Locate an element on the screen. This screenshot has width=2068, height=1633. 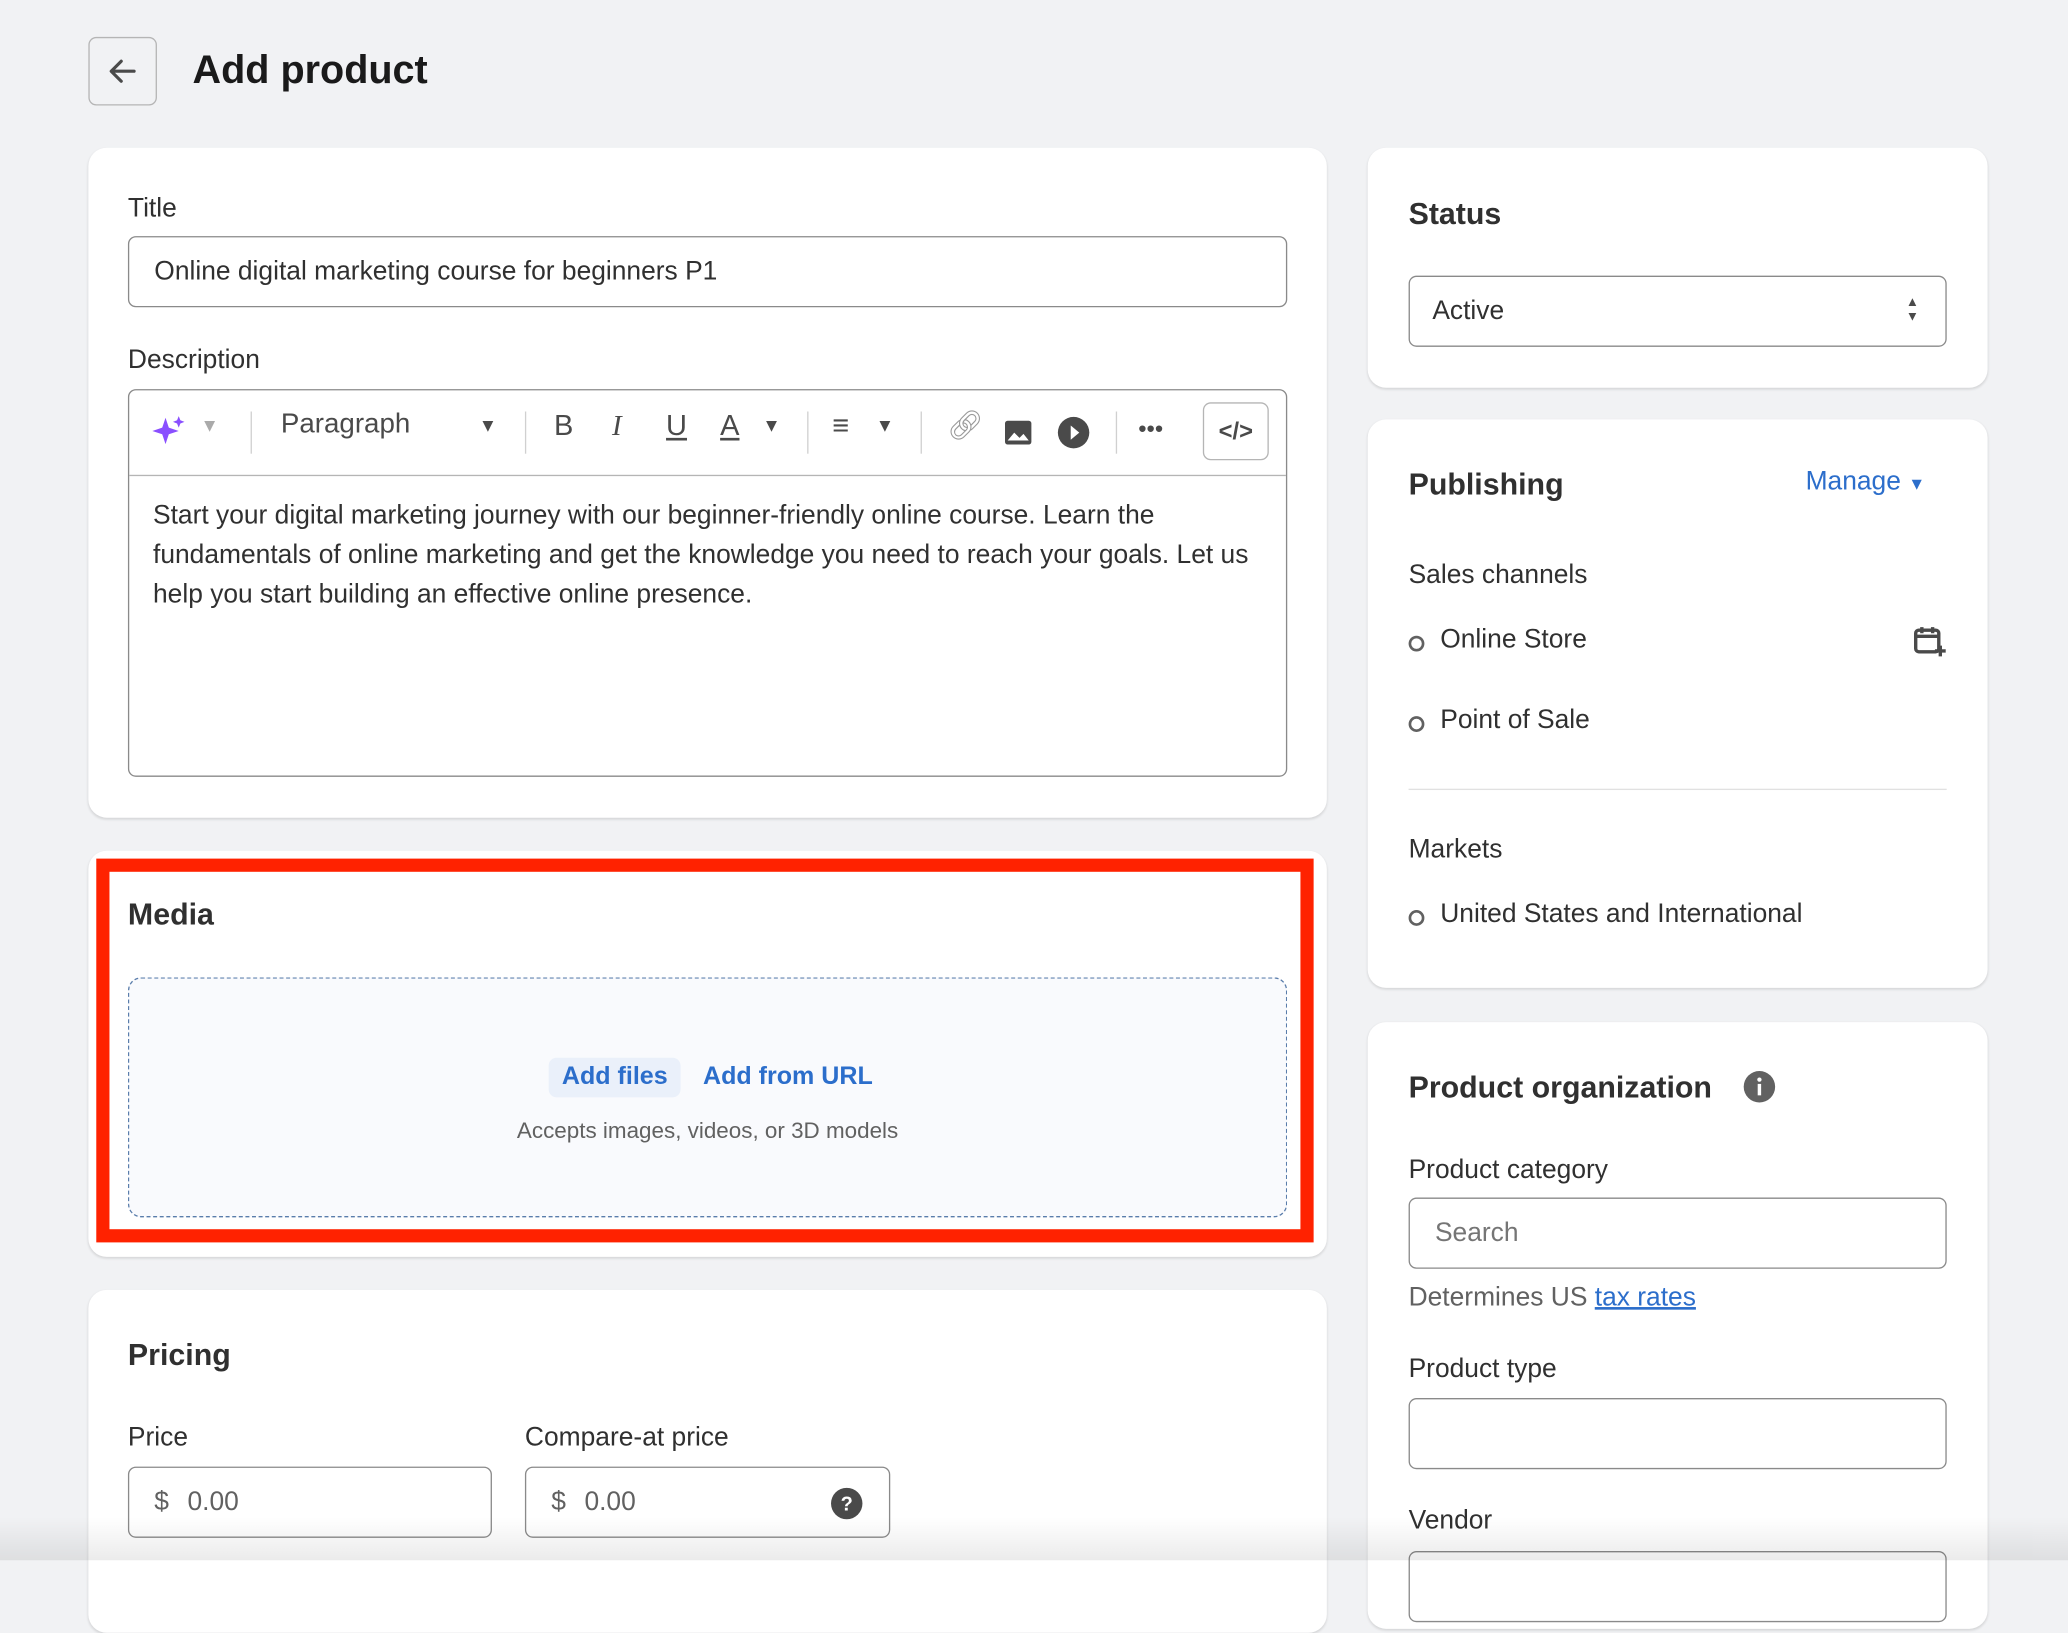
image-icon is located at coordinates (1018, 433).